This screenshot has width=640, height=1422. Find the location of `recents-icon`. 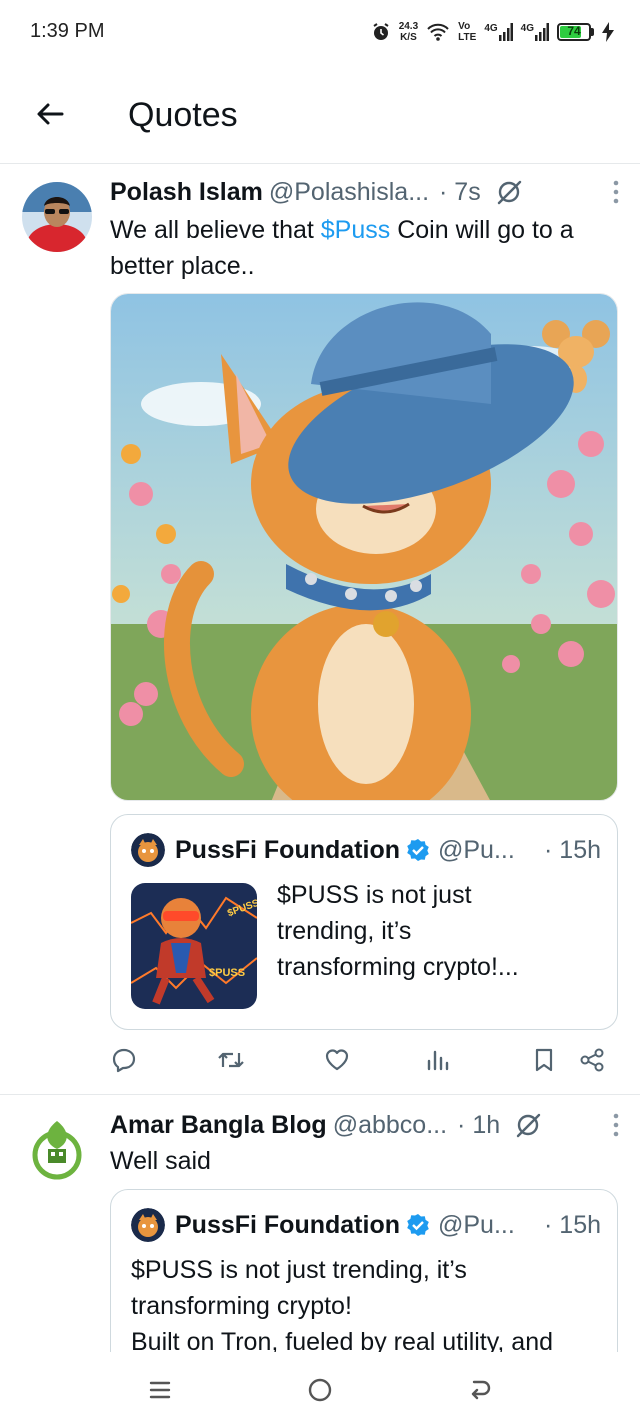

recents-icon is located at coordinates (160, 1390).